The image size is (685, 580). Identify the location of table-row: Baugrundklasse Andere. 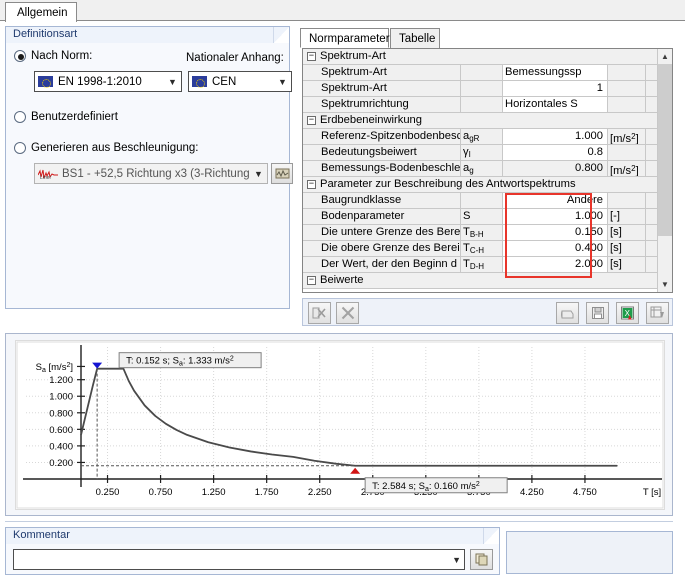
(487, 201).